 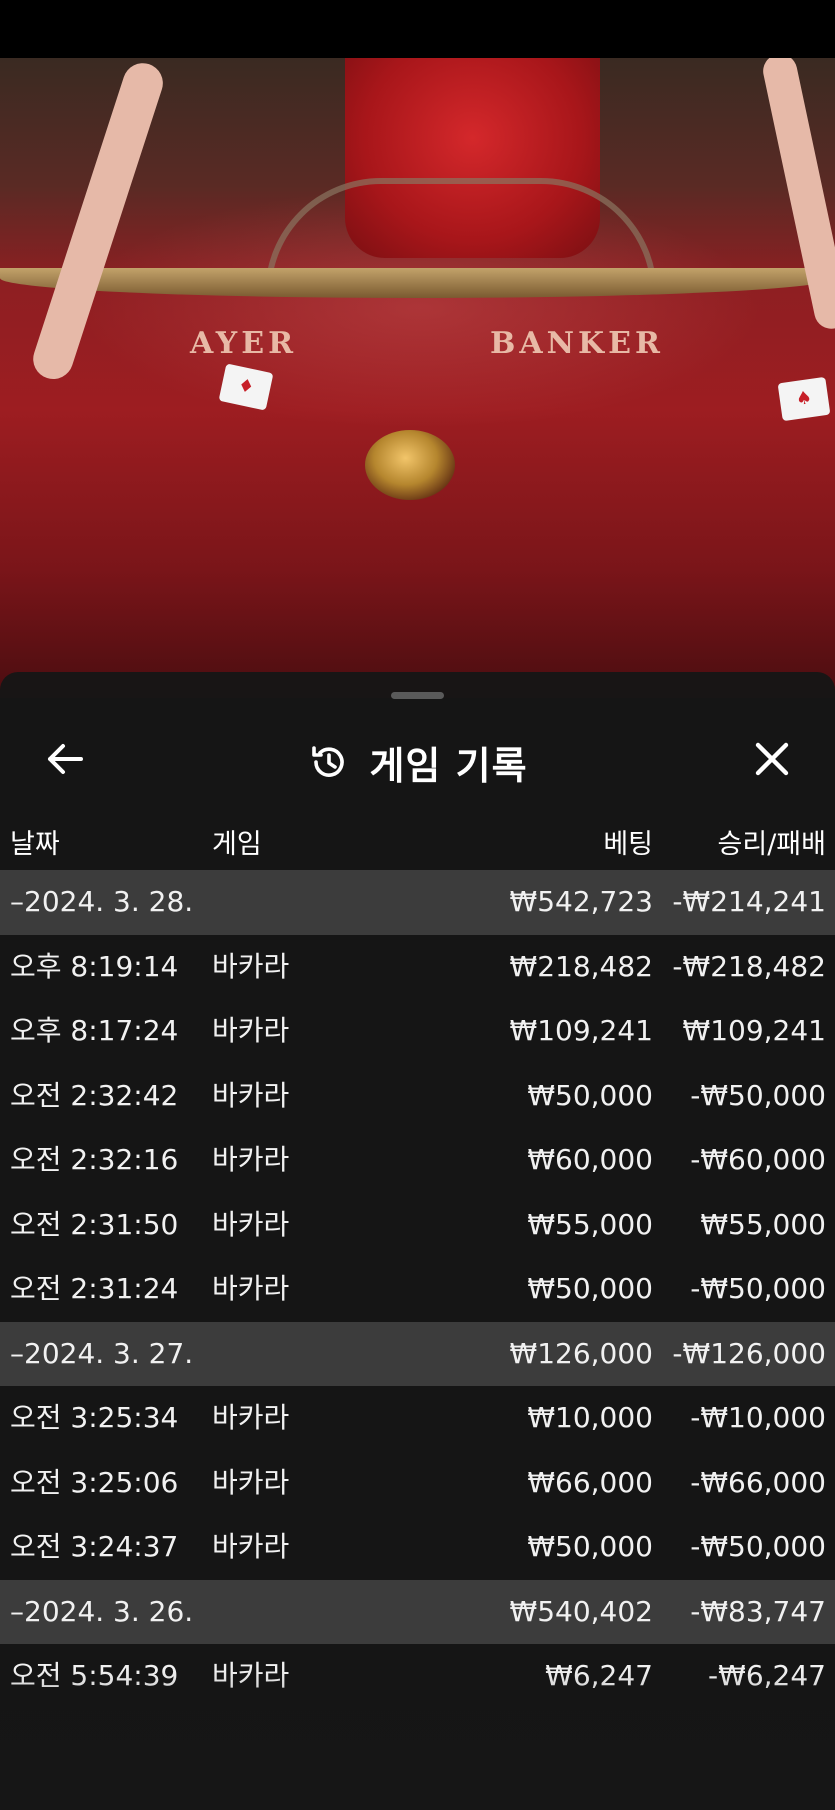 I want to click on arrow-left-icon, so click(x=65, y=761).